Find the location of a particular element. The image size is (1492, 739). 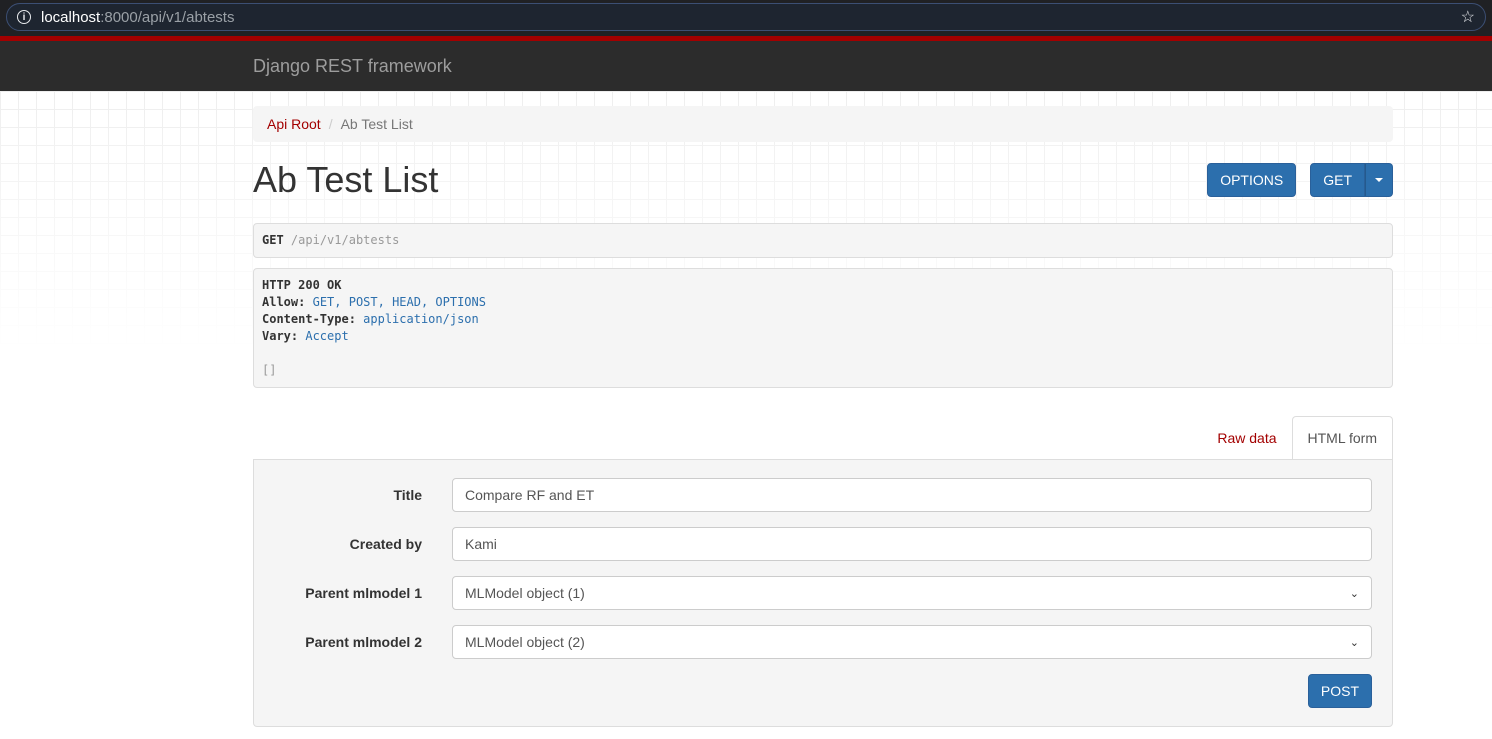

header-value: Accept is located at coordinates (327, 336).